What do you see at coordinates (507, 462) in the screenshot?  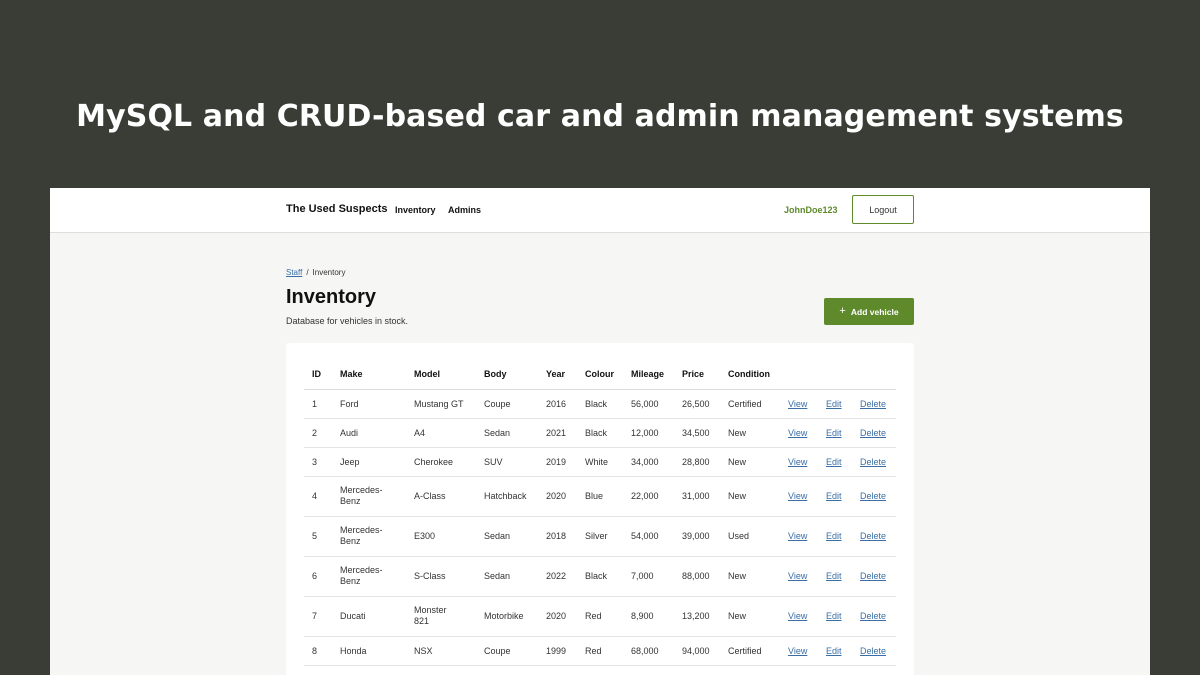 I see `cell-body: SUV` at bounding box center [507, 462].